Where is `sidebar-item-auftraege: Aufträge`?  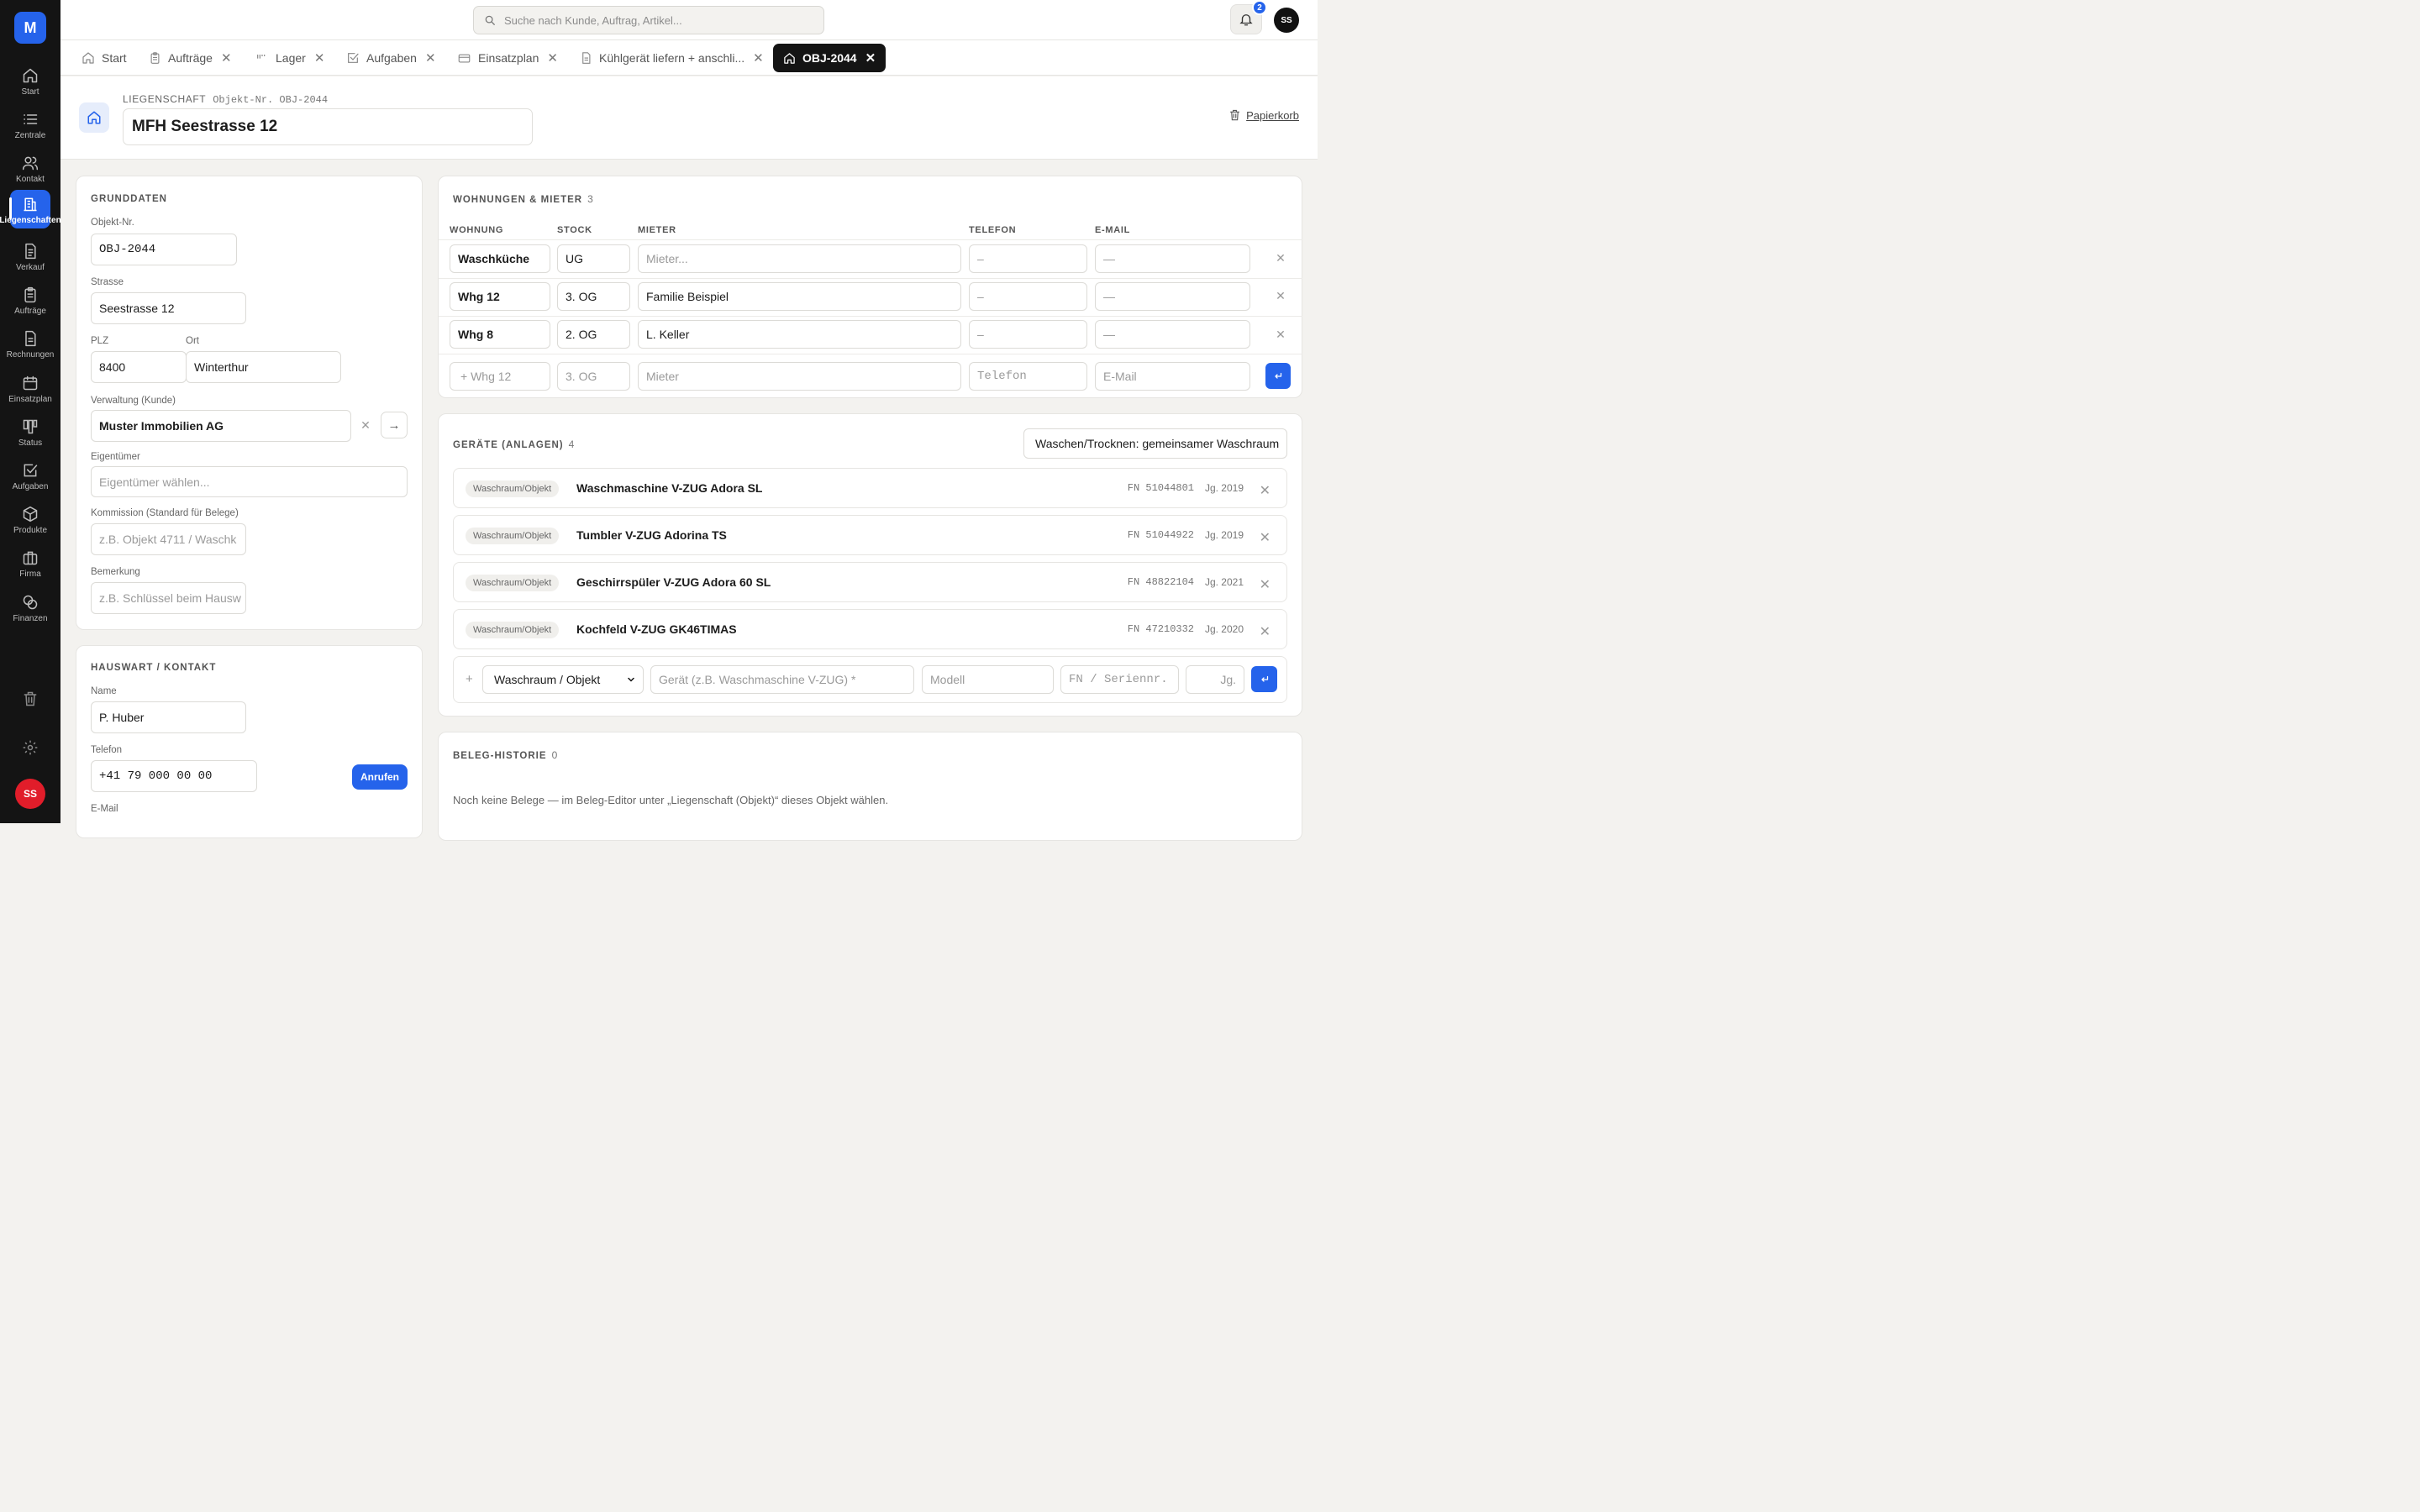 sidebar-item-auftraege: Aufträge is located at coordinates (30, 302).